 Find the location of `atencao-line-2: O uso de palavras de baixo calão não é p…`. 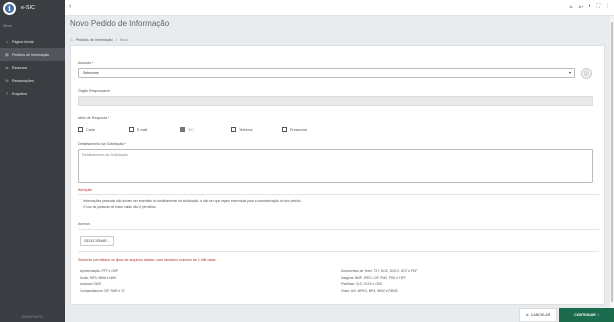

atencao-line-2: O uso de palavras de baixo calão não é p… is located at coordinates (120, 207).